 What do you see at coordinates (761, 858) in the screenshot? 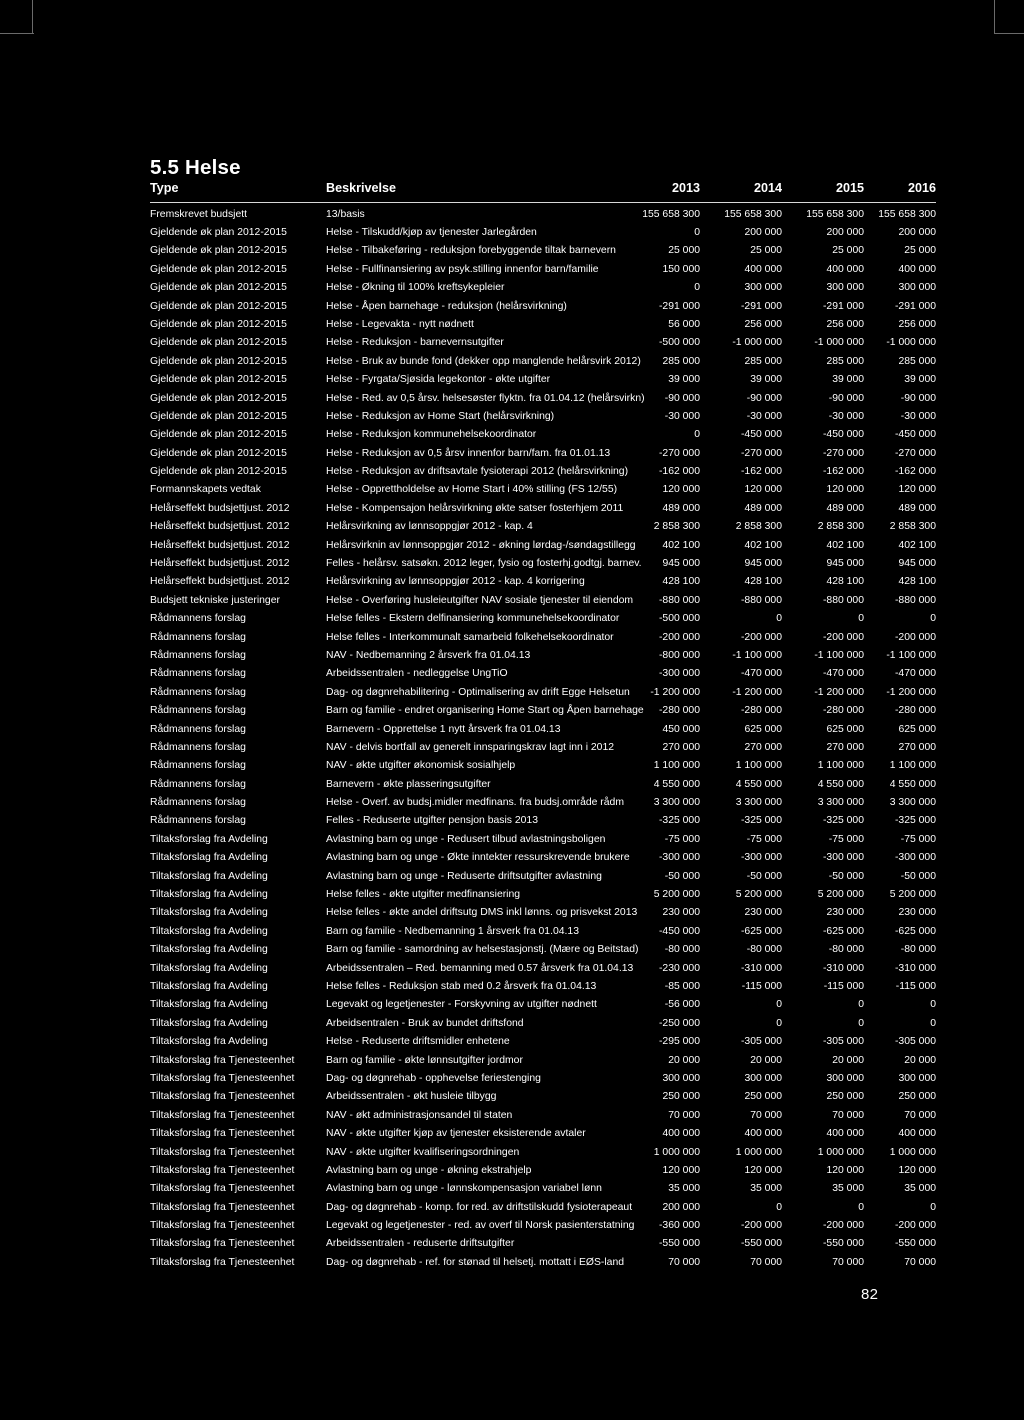
I see `cell-y2014: -300 000` at bounding box center [761, 858].